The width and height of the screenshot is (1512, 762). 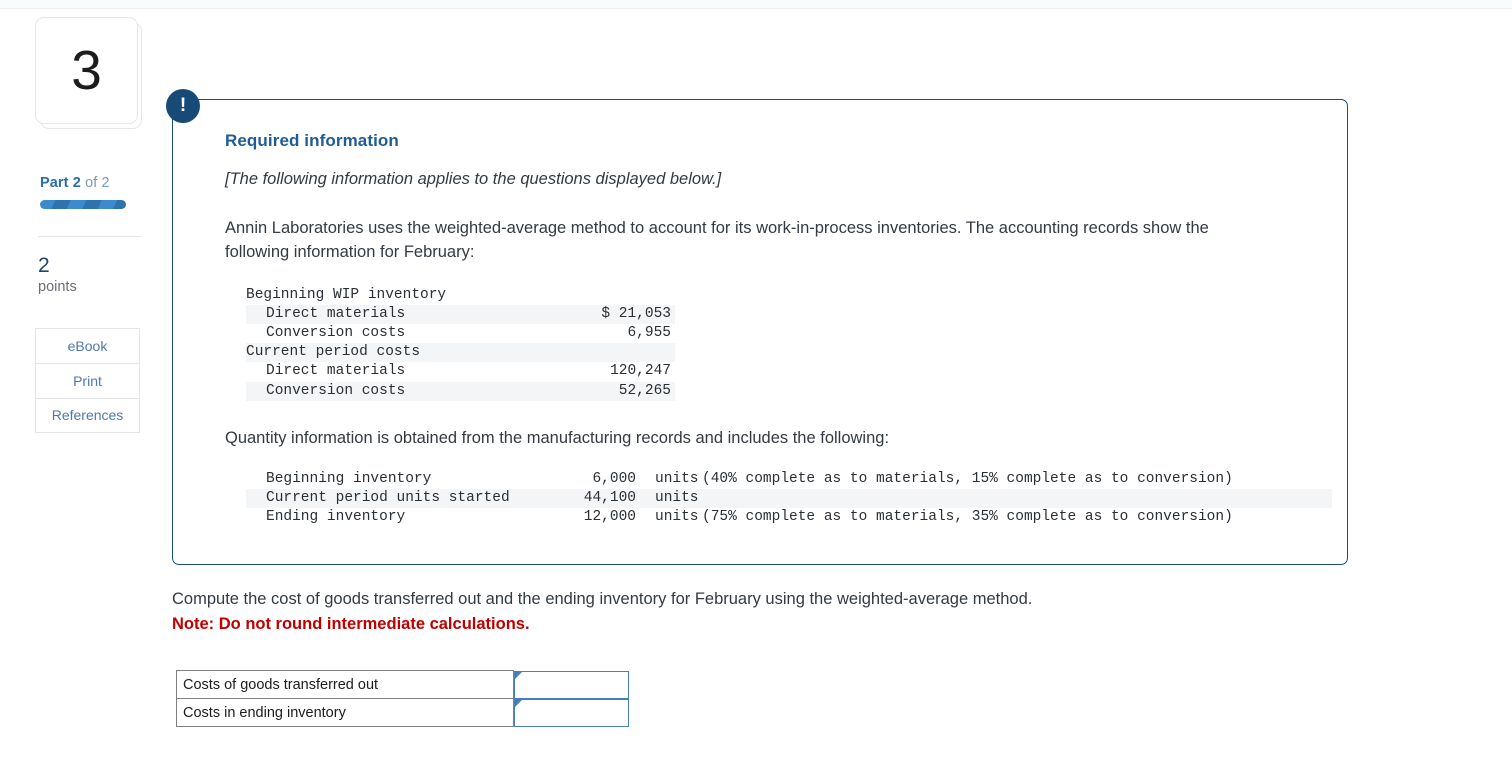 What do you see at coordinates (83, 204) in the screenshot?
I see `part-progress-bar` at bounding box center [83, 204].